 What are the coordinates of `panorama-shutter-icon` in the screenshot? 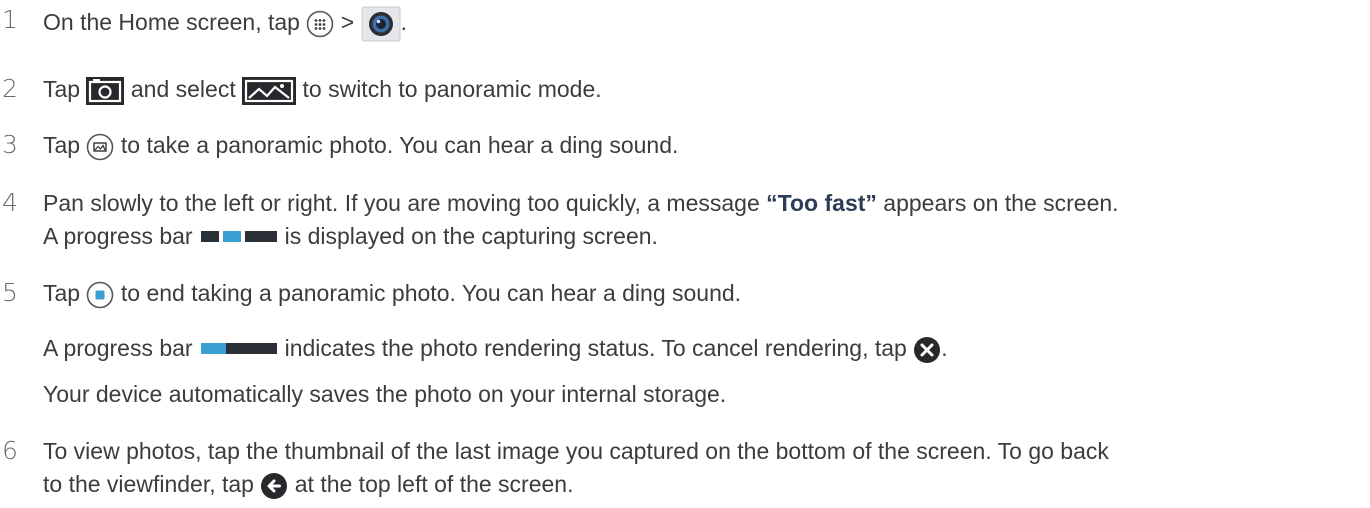 It's located at (100, 147).